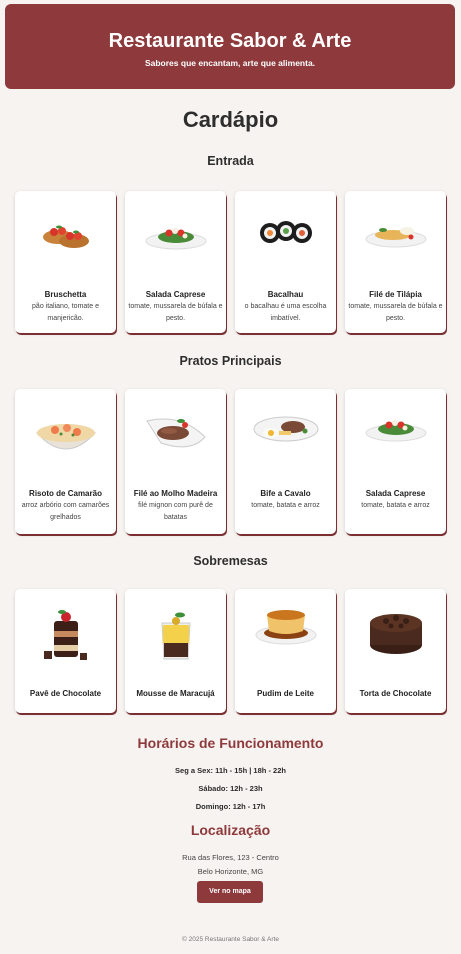 The width and height of the screenshot is (461, 954). Describe the element at coordinates (395, 234) in the screenshot. I see `fish-fillet-image` at that location.